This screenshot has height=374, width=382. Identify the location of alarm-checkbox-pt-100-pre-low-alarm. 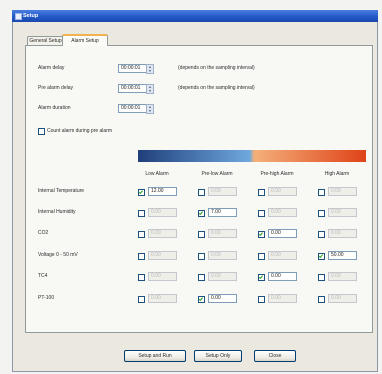
(201, 299).